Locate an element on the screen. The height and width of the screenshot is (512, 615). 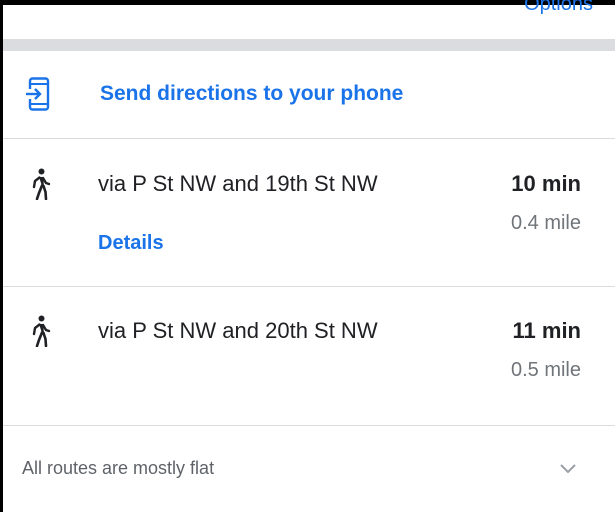
route-duration: 10 min is located at coordinates (546, 183).